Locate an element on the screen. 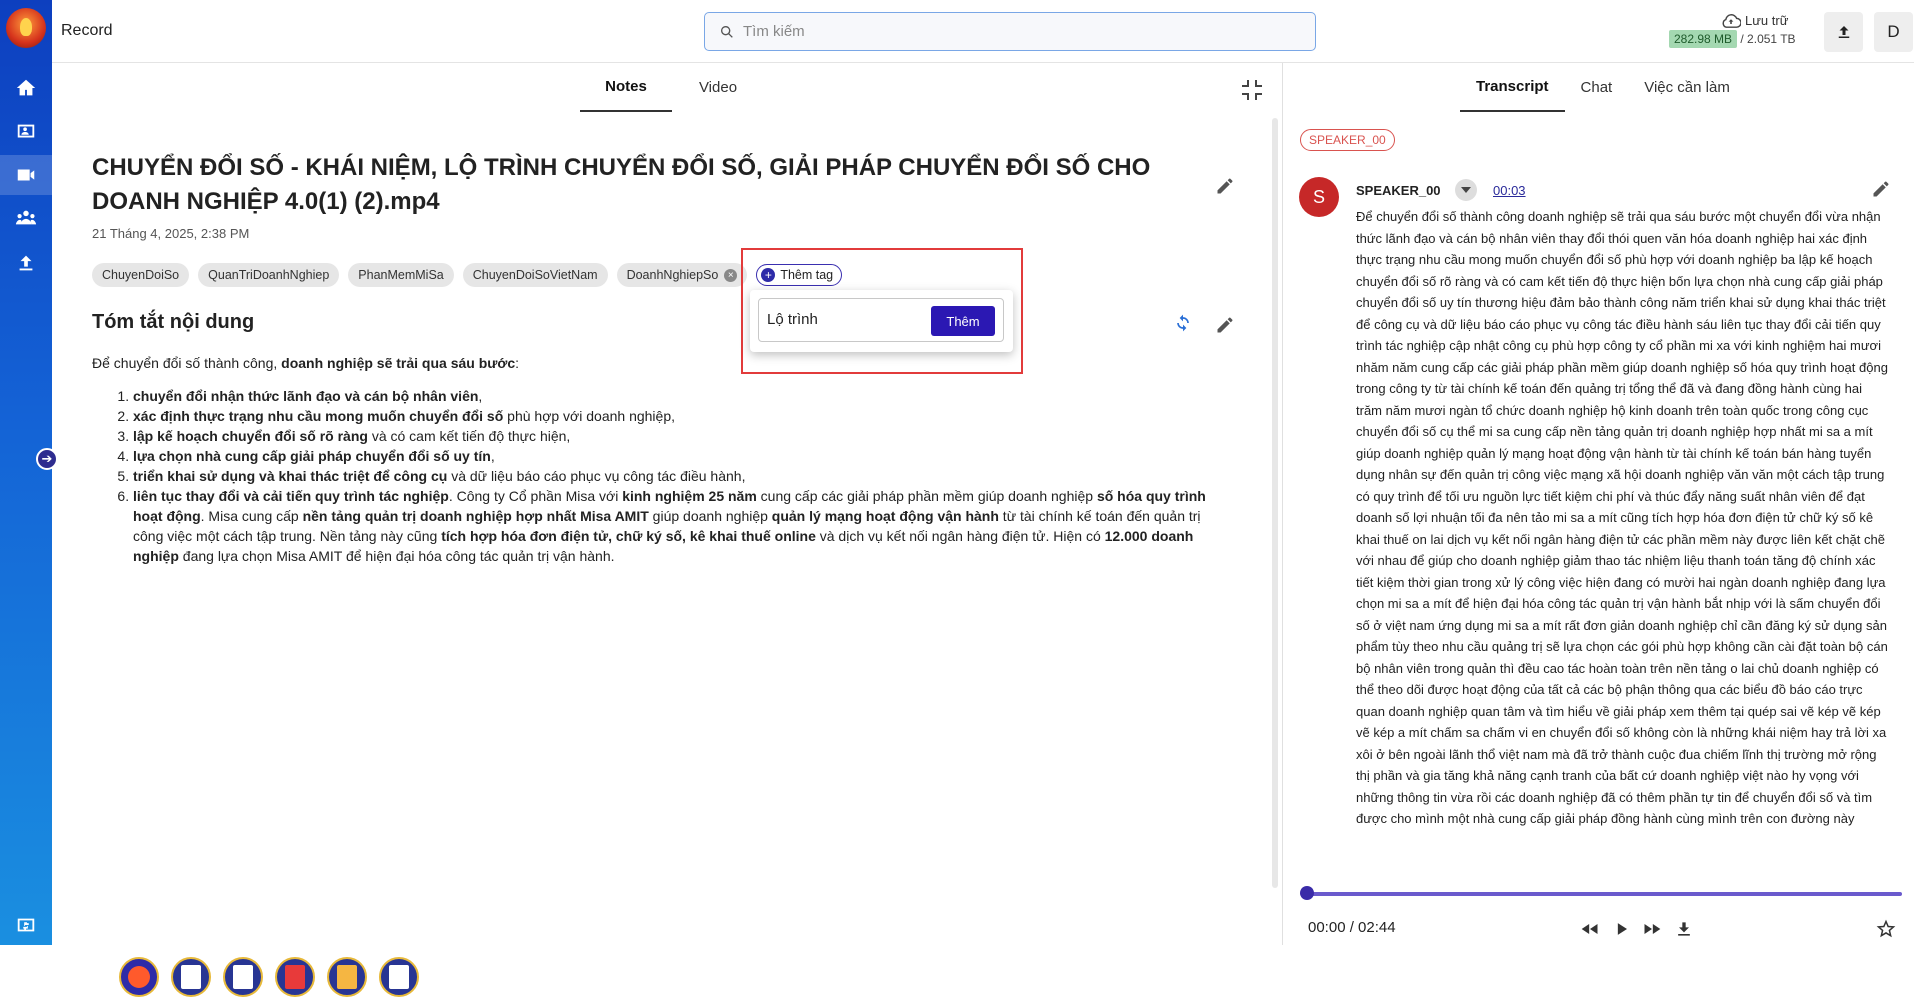 This screenshot has height=997, width=1914. player-progress-track is located at coordinates (1603, 894).